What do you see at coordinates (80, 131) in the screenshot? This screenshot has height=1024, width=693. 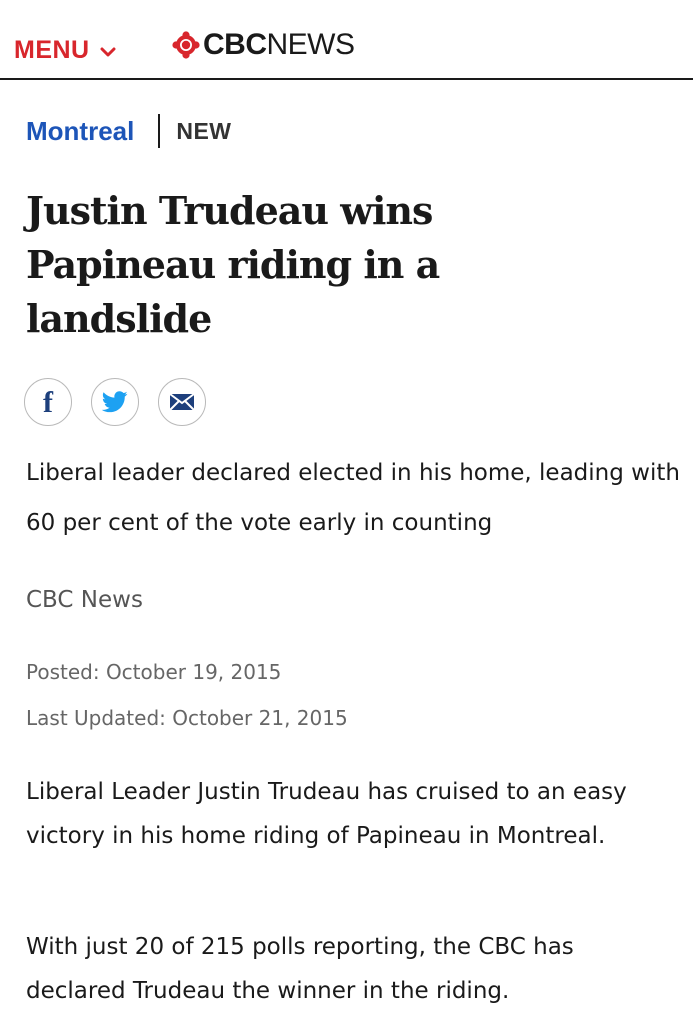 I see `section-link-montreal: Montreal` at bounding box center [80, 131].